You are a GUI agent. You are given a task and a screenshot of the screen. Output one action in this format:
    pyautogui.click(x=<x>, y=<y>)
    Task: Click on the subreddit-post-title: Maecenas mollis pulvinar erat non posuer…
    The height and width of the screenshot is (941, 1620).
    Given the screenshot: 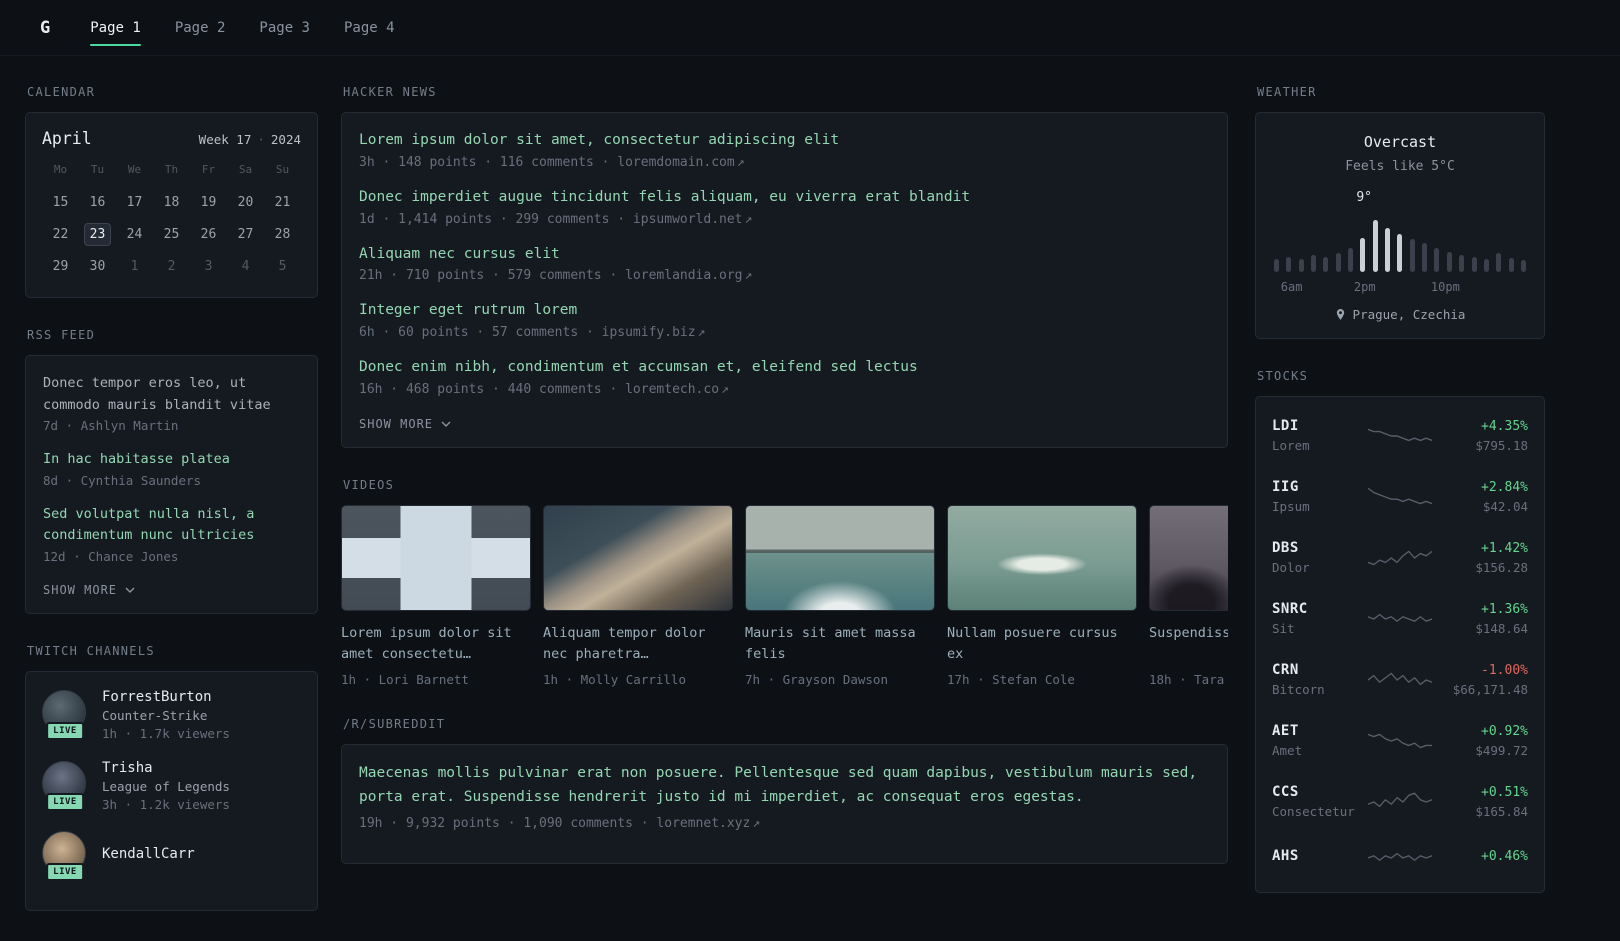 What is the action you would take?
    pyautogui.click(x=784, y=786)
    